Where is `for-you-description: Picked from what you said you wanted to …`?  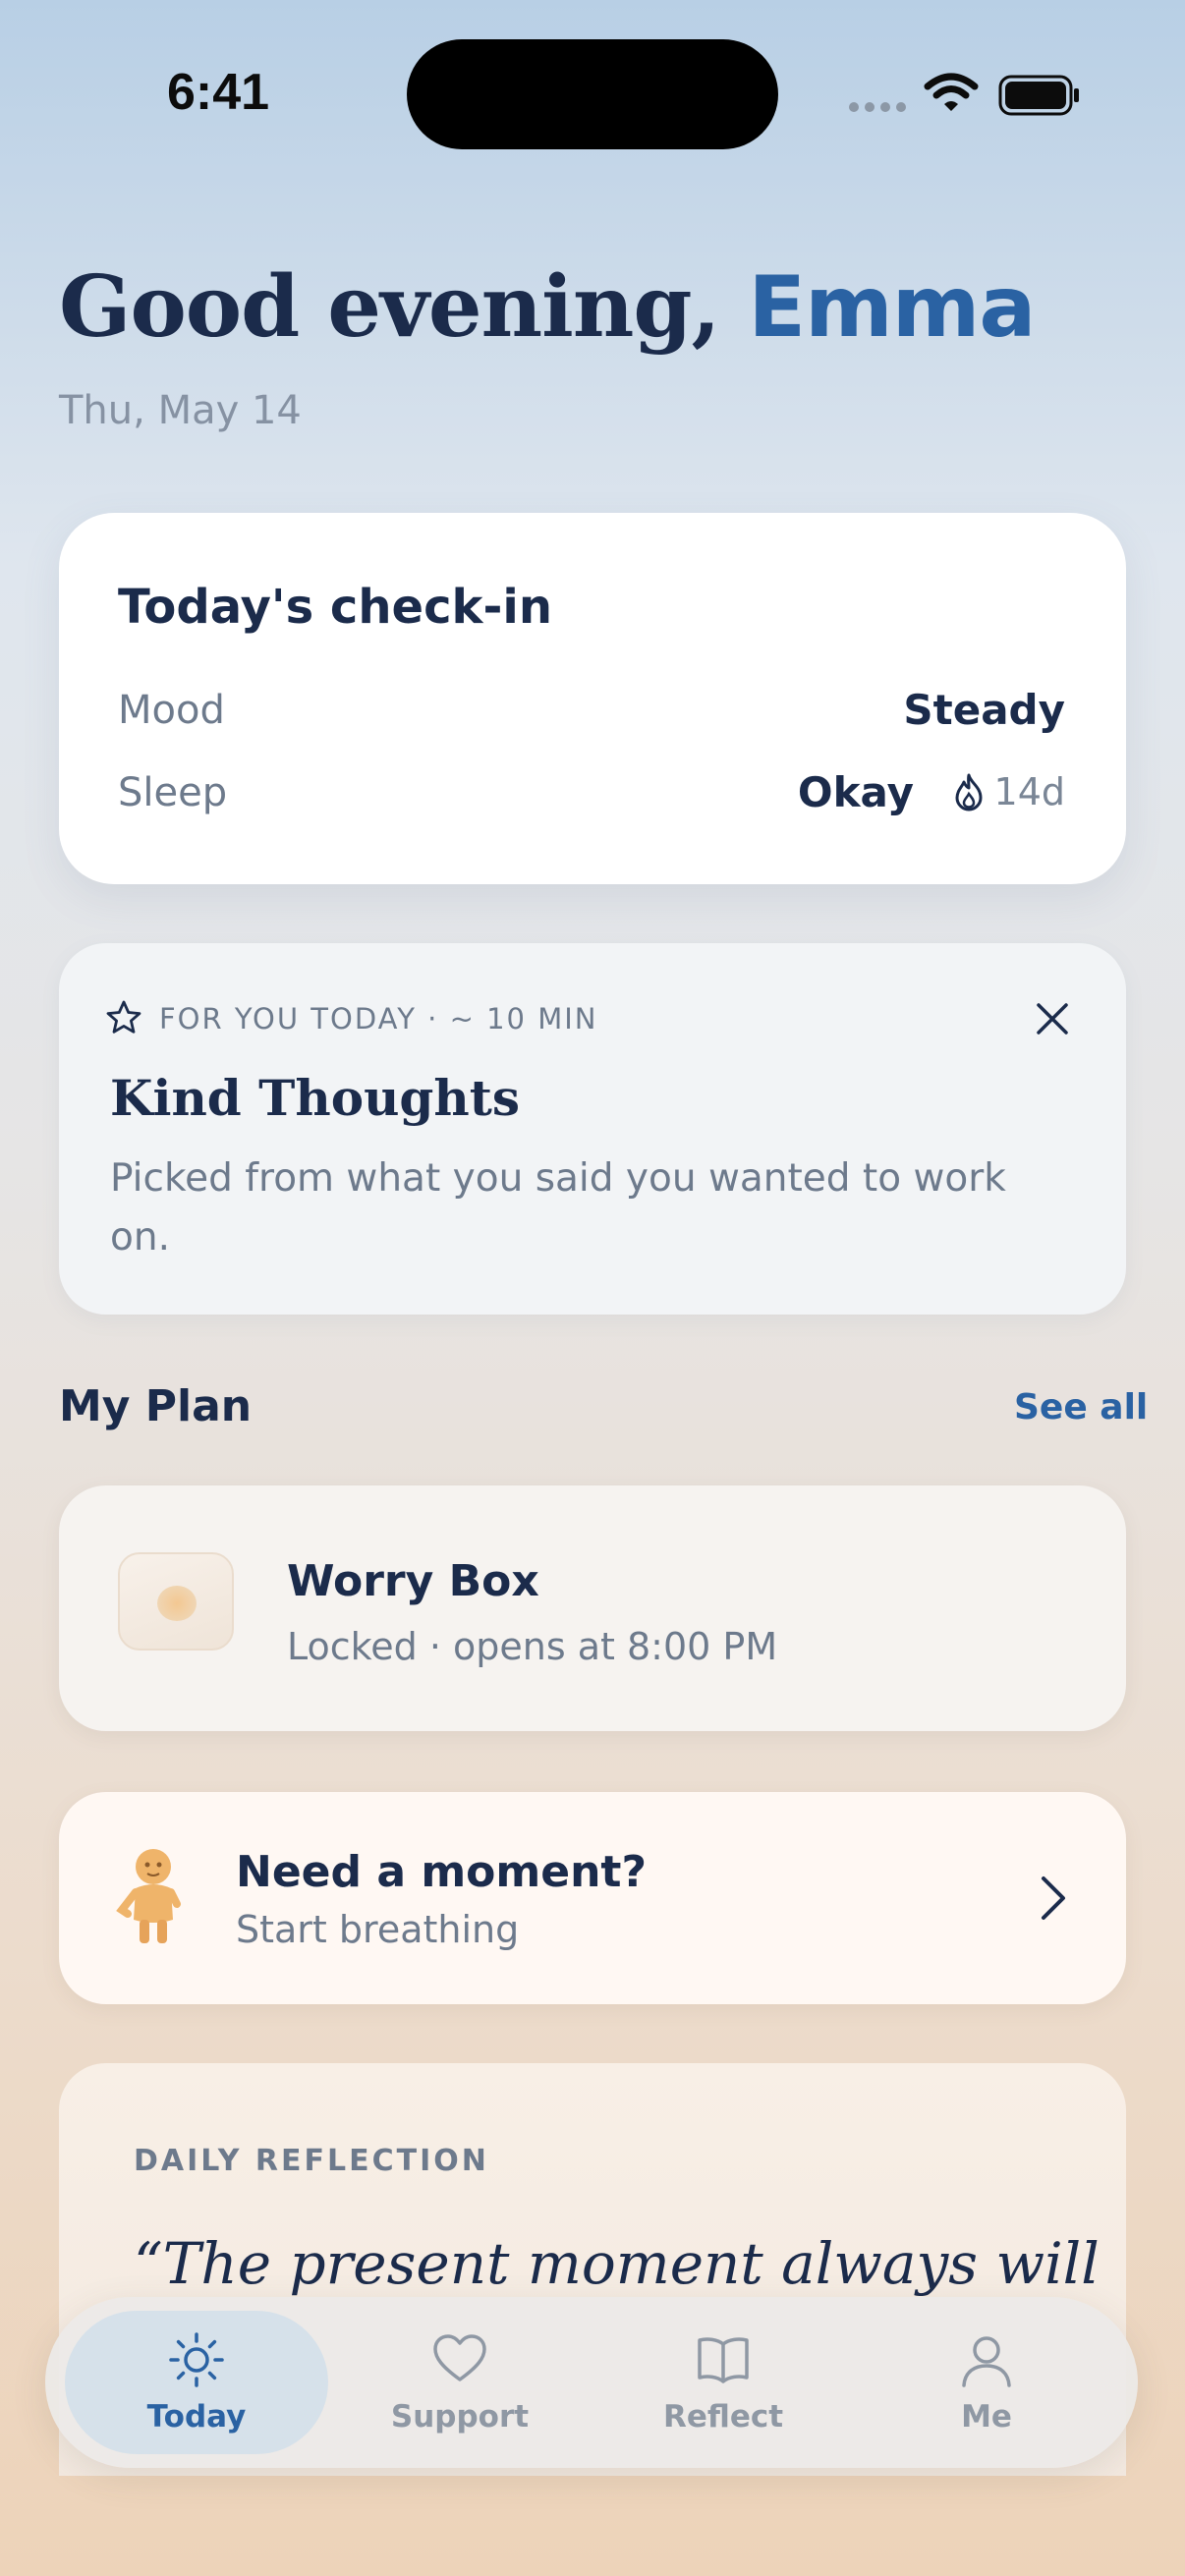 for-you-description: Picked from what you said you wanted to … is located at coordinates (558, 1208).